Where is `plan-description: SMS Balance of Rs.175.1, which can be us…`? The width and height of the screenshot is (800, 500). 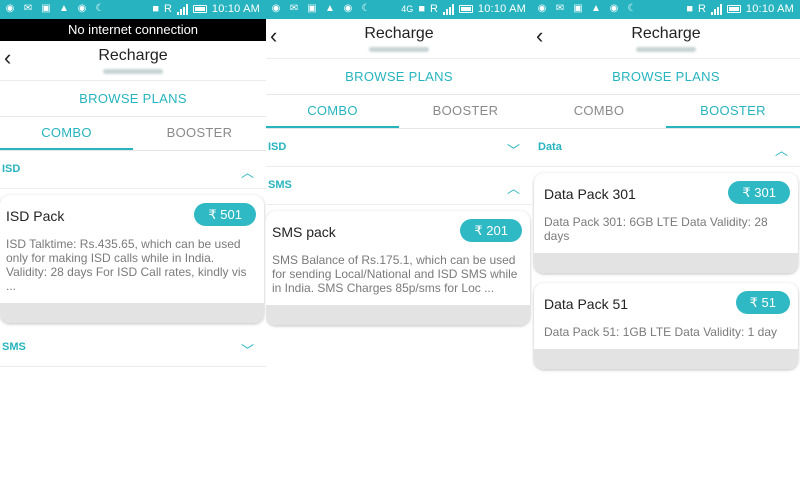
plan-description: SMS Balance of Rs.175.1, which can be us… is located at coordinates (395, 274).